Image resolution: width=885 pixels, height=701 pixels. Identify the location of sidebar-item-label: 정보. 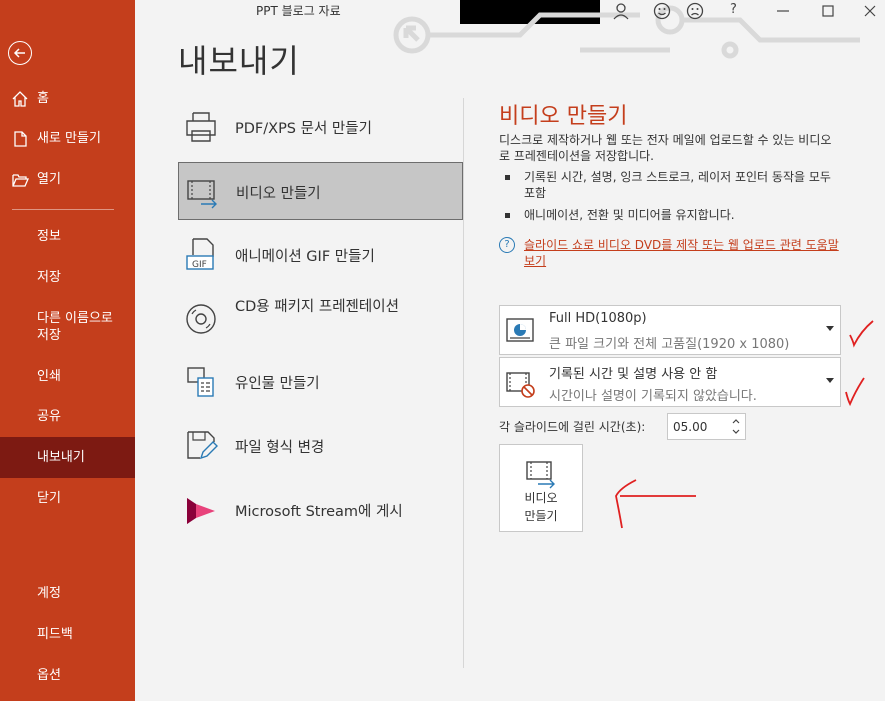
(49, 236).